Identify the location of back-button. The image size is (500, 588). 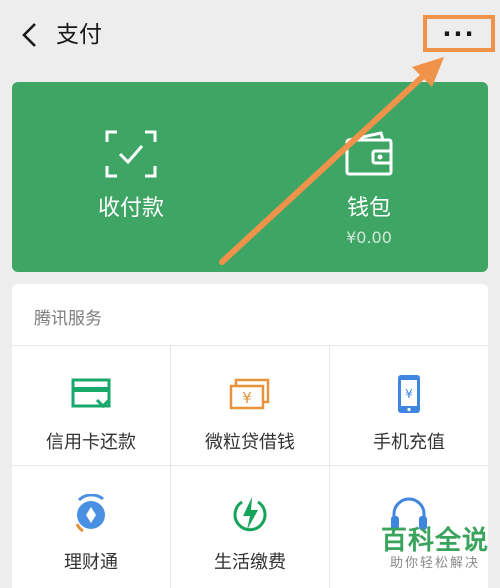
(29, 35).